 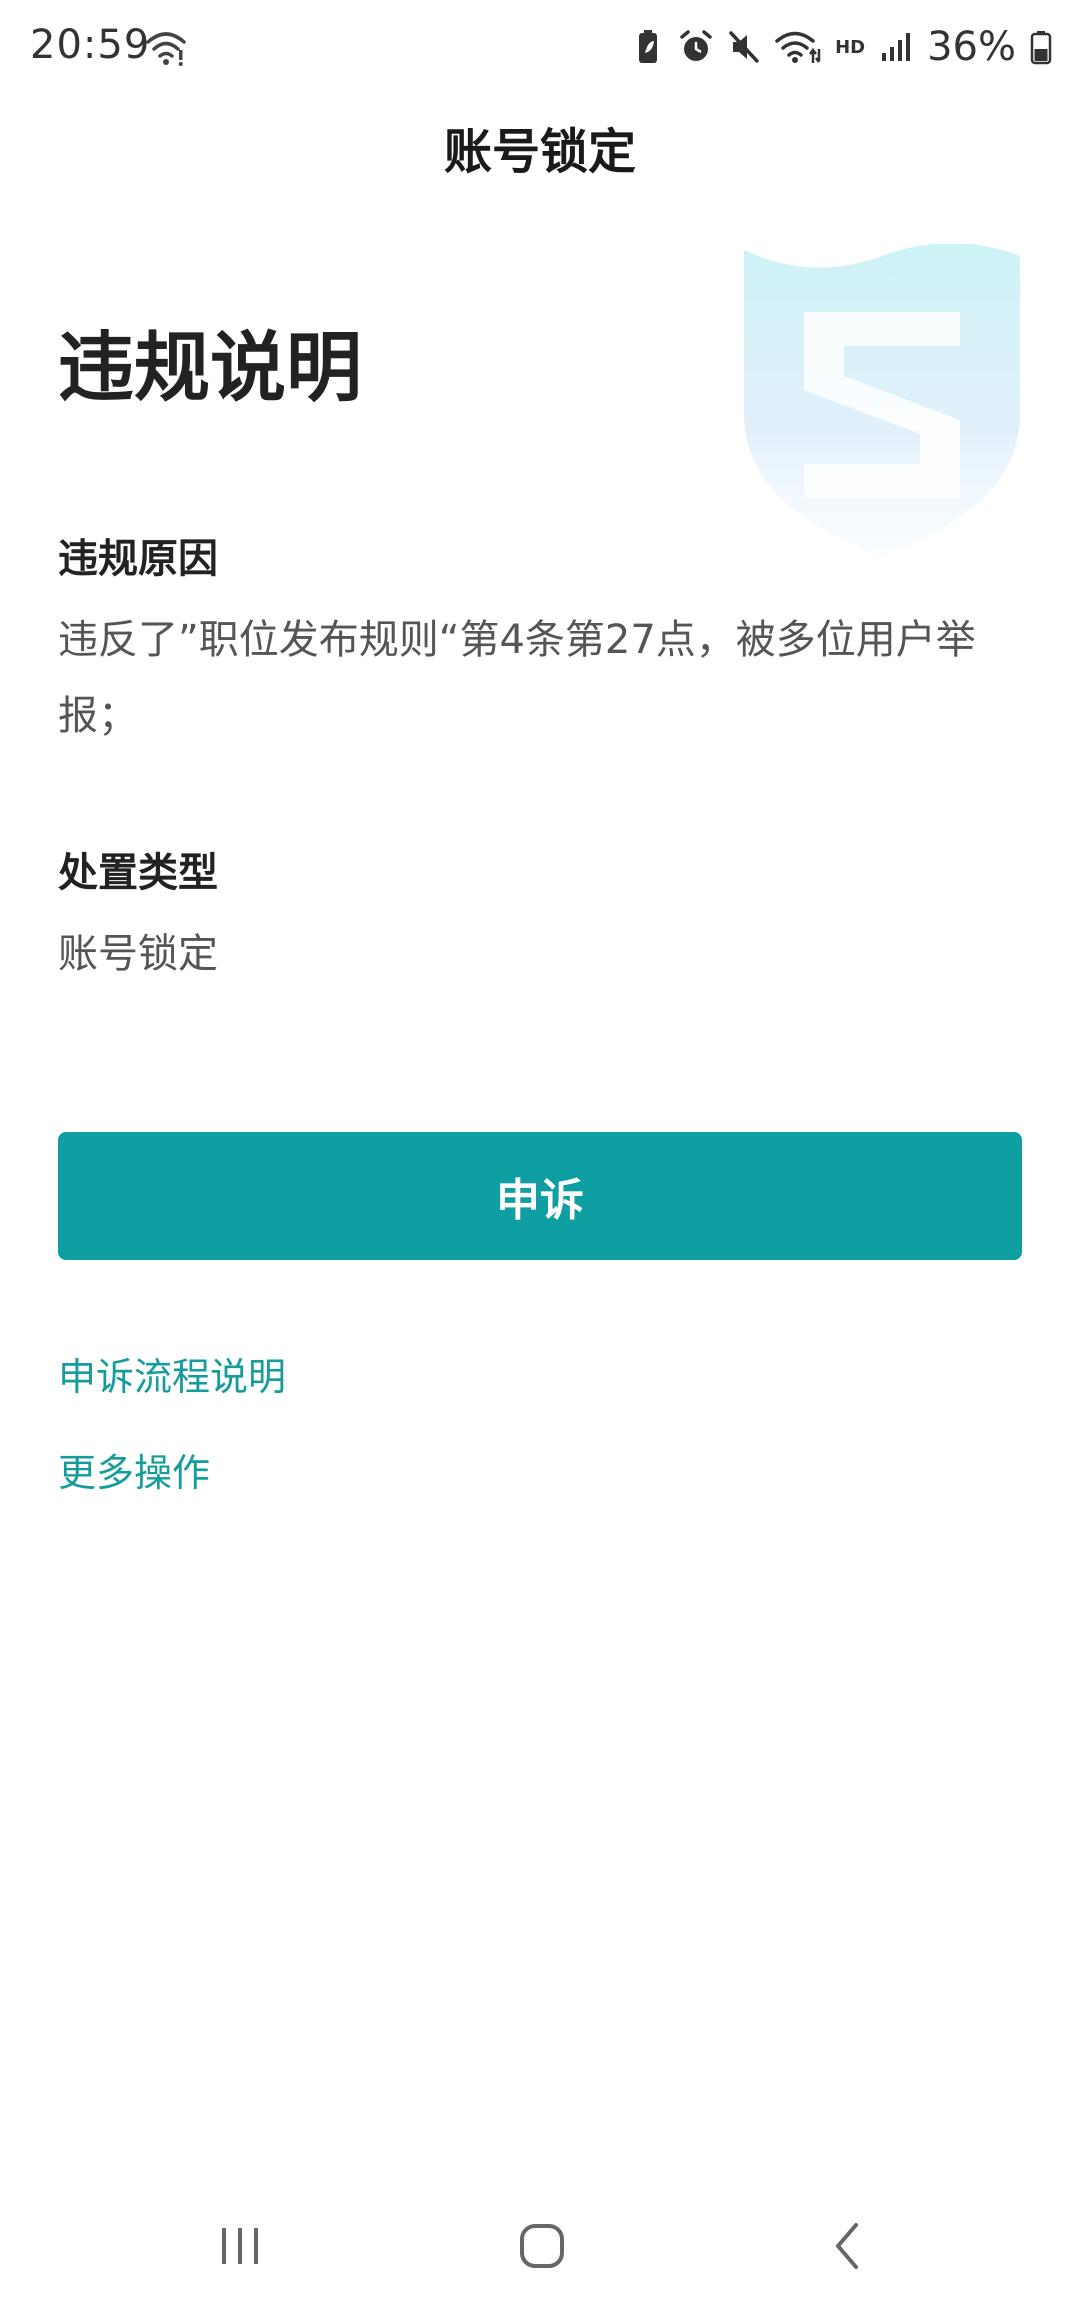 What do you see at coordinates (166, 49) in the screenshot?
I see `wifi-icon` at bounding box center [166, 49].